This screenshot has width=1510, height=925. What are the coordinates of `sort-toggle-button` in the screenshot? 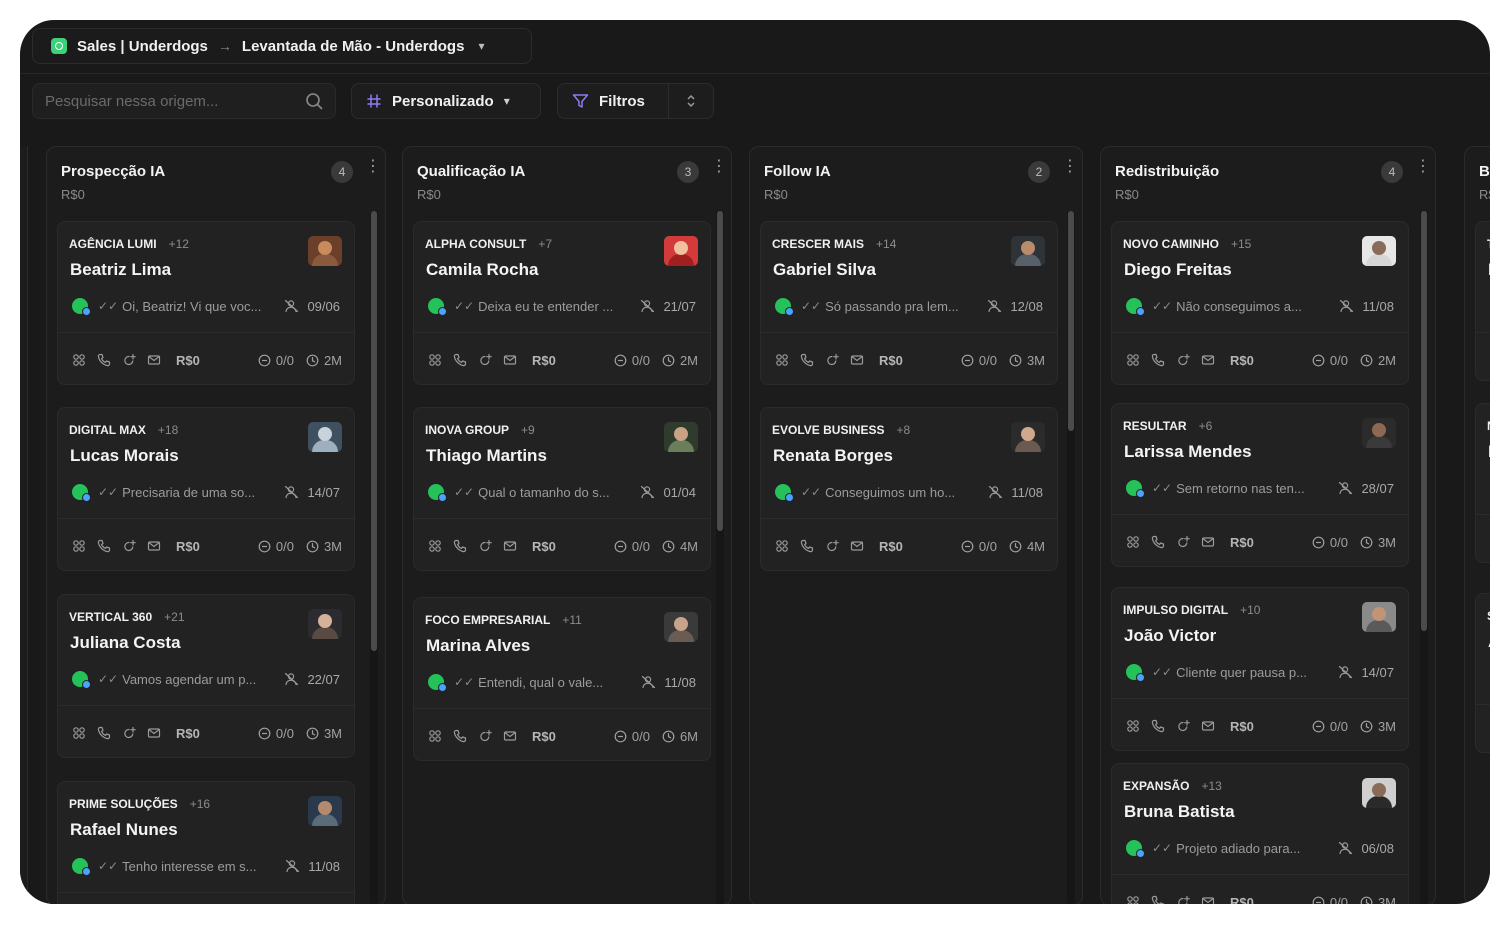 It's located at (691, 101).